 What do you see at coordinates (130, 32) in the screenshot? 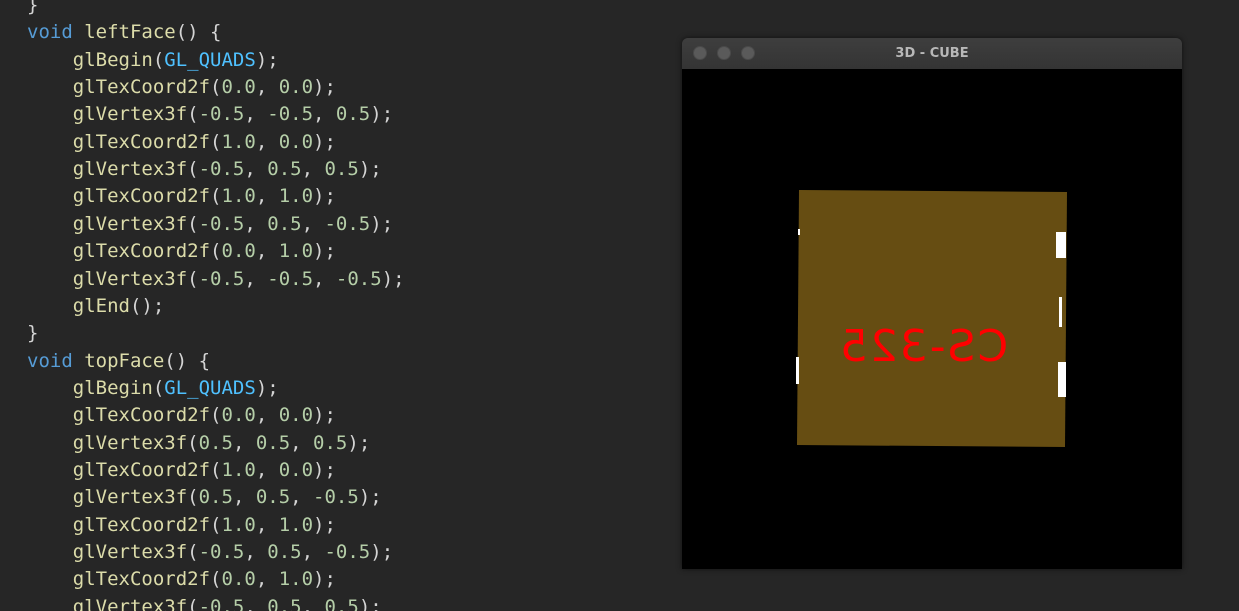
I see `code-token: leftFace` at bounding box center [130, 32].